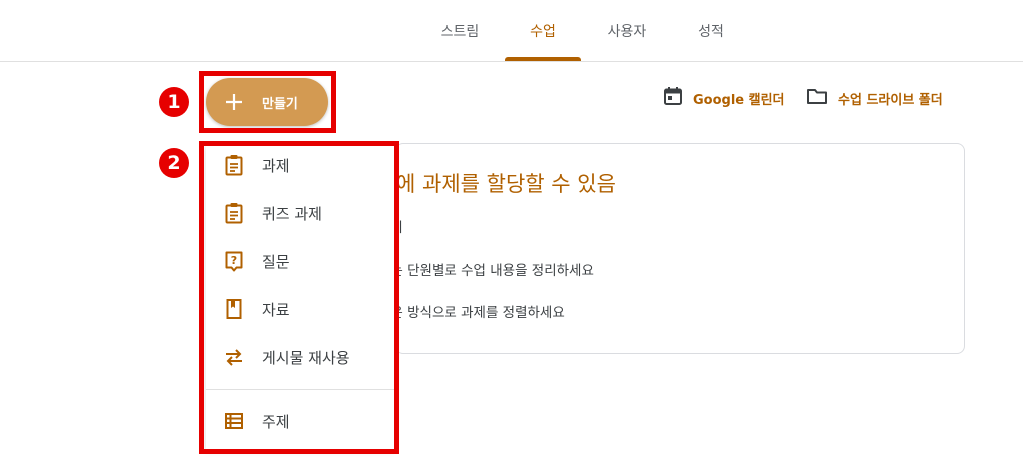 Image resolution: width=1023 pixels, height=474 pixels. Describe the element at coordinates (543, 30) in the screenshot. I see `tab-classwork: 수업` at that location.